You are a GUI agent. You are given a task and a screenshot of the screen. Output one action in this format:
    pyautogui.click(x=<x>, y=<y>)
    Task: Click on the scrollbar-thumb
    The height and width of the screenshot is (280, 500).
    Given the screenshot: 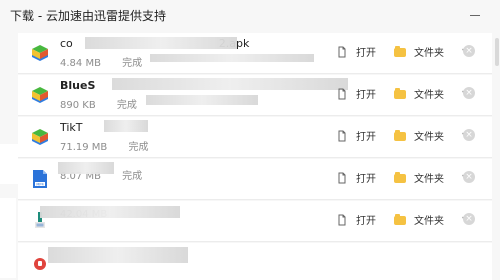 What is the action you would take?
    pyautogui.click(x=497, y=52)
    